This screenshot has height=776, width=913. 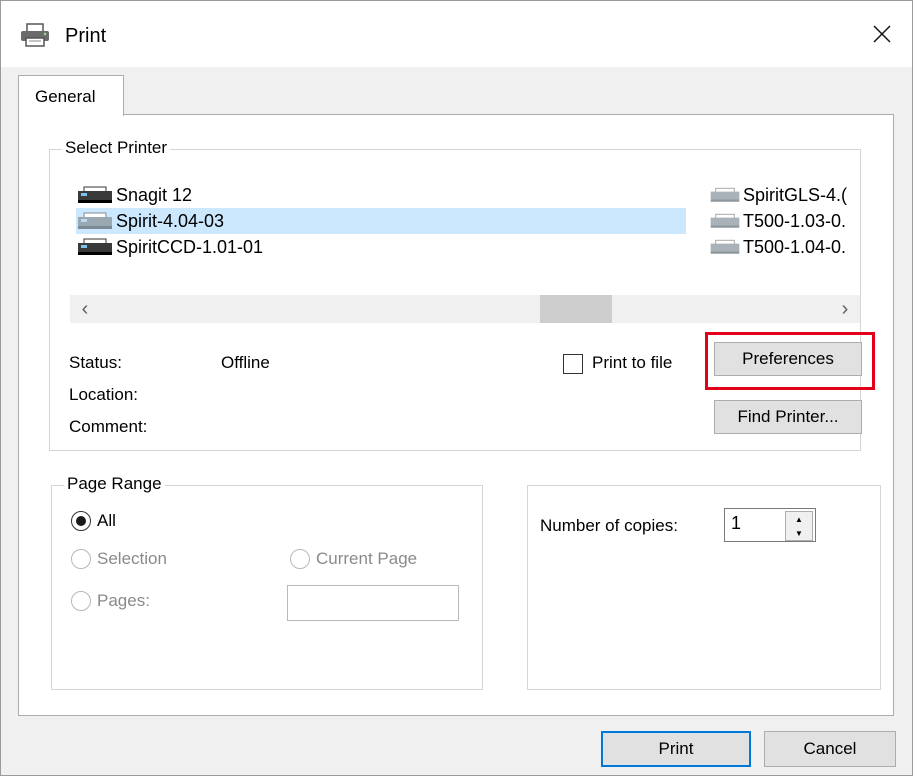 I want to click on spin-up-icon: ▲, so click(x=799, y=519).